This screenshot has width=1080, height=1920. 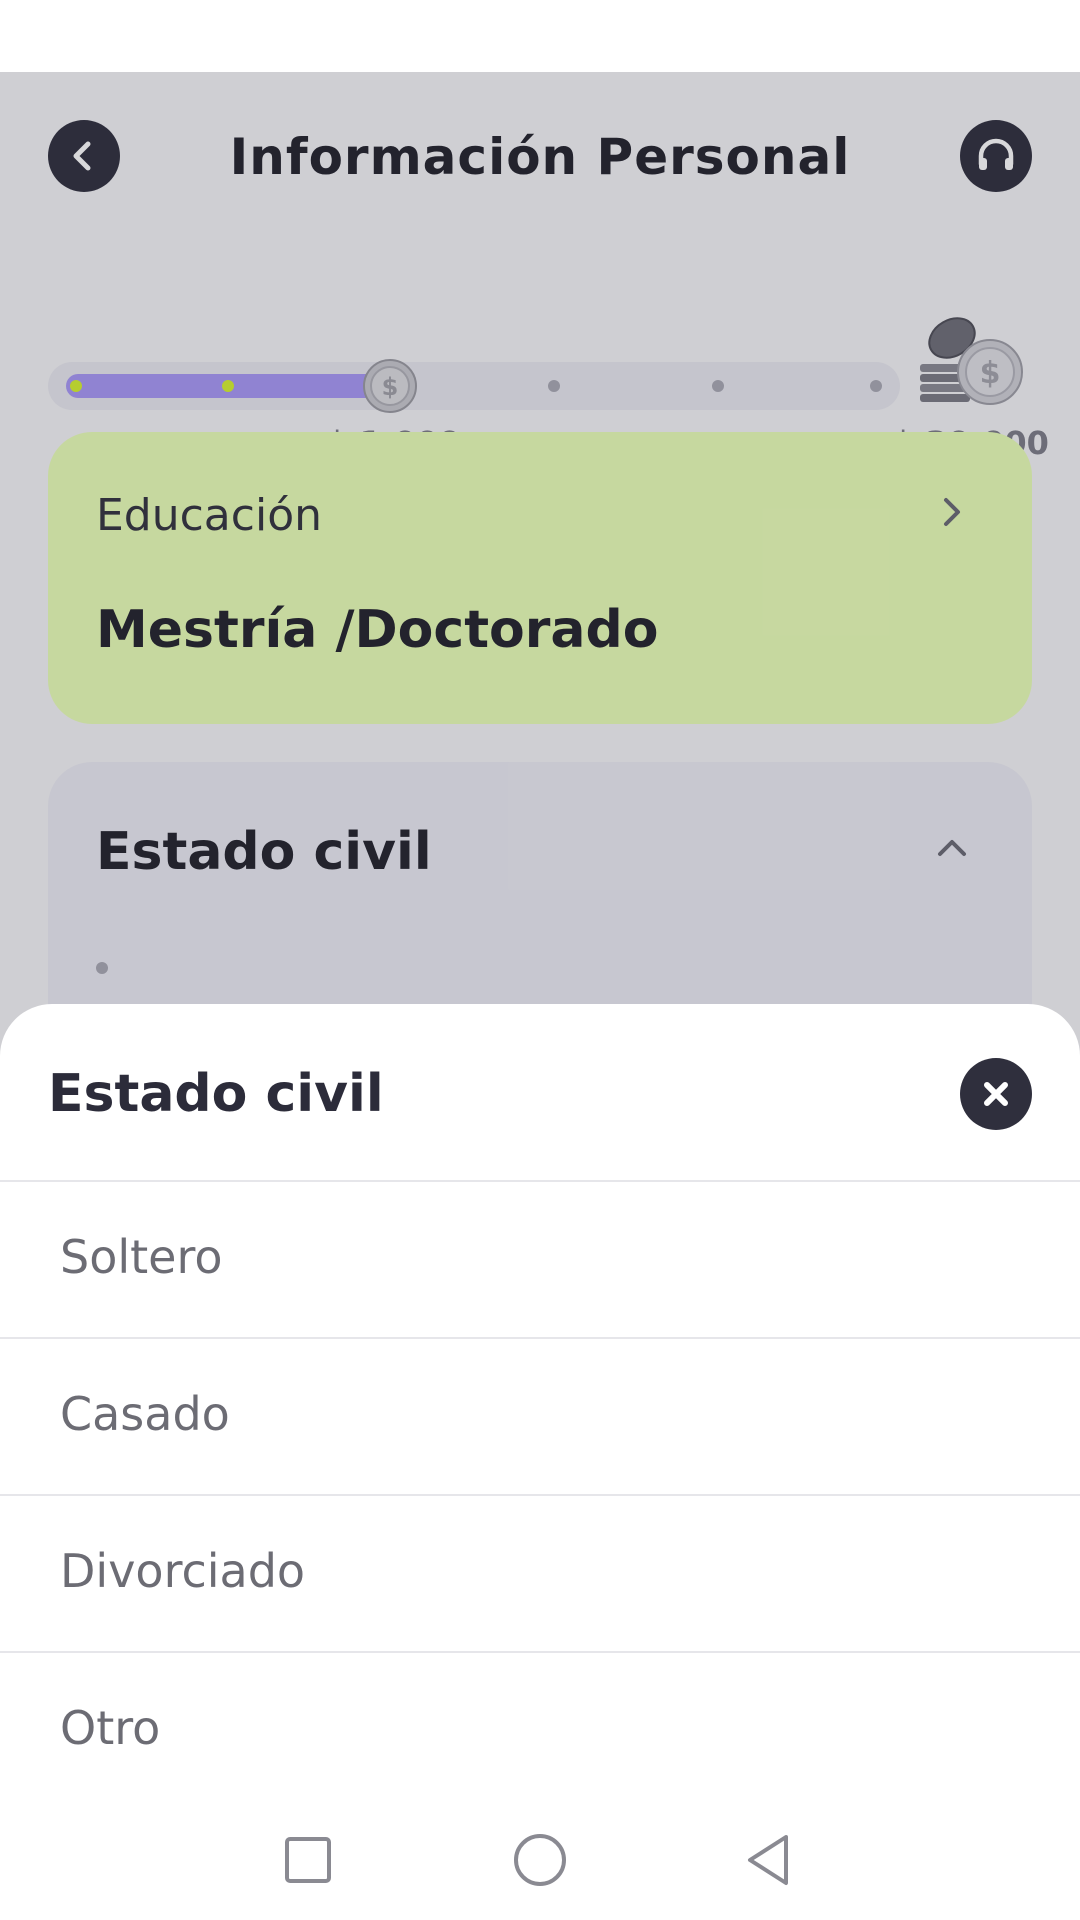 What do you see at coordinates (110, 1728) in the screenshot?
I see `option-label: Otro` at bounding box center [110, 1728].